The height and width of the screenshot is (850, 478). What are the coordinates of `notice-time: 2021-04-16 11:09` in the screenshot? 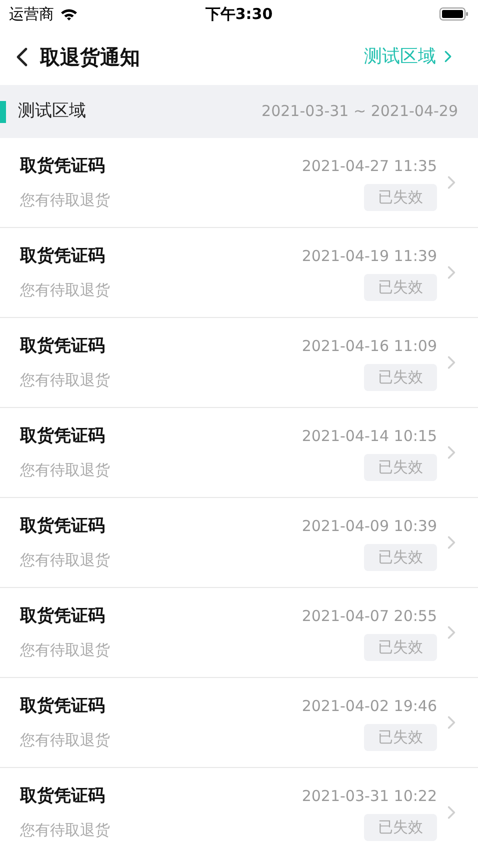 It's located at (369, 346).